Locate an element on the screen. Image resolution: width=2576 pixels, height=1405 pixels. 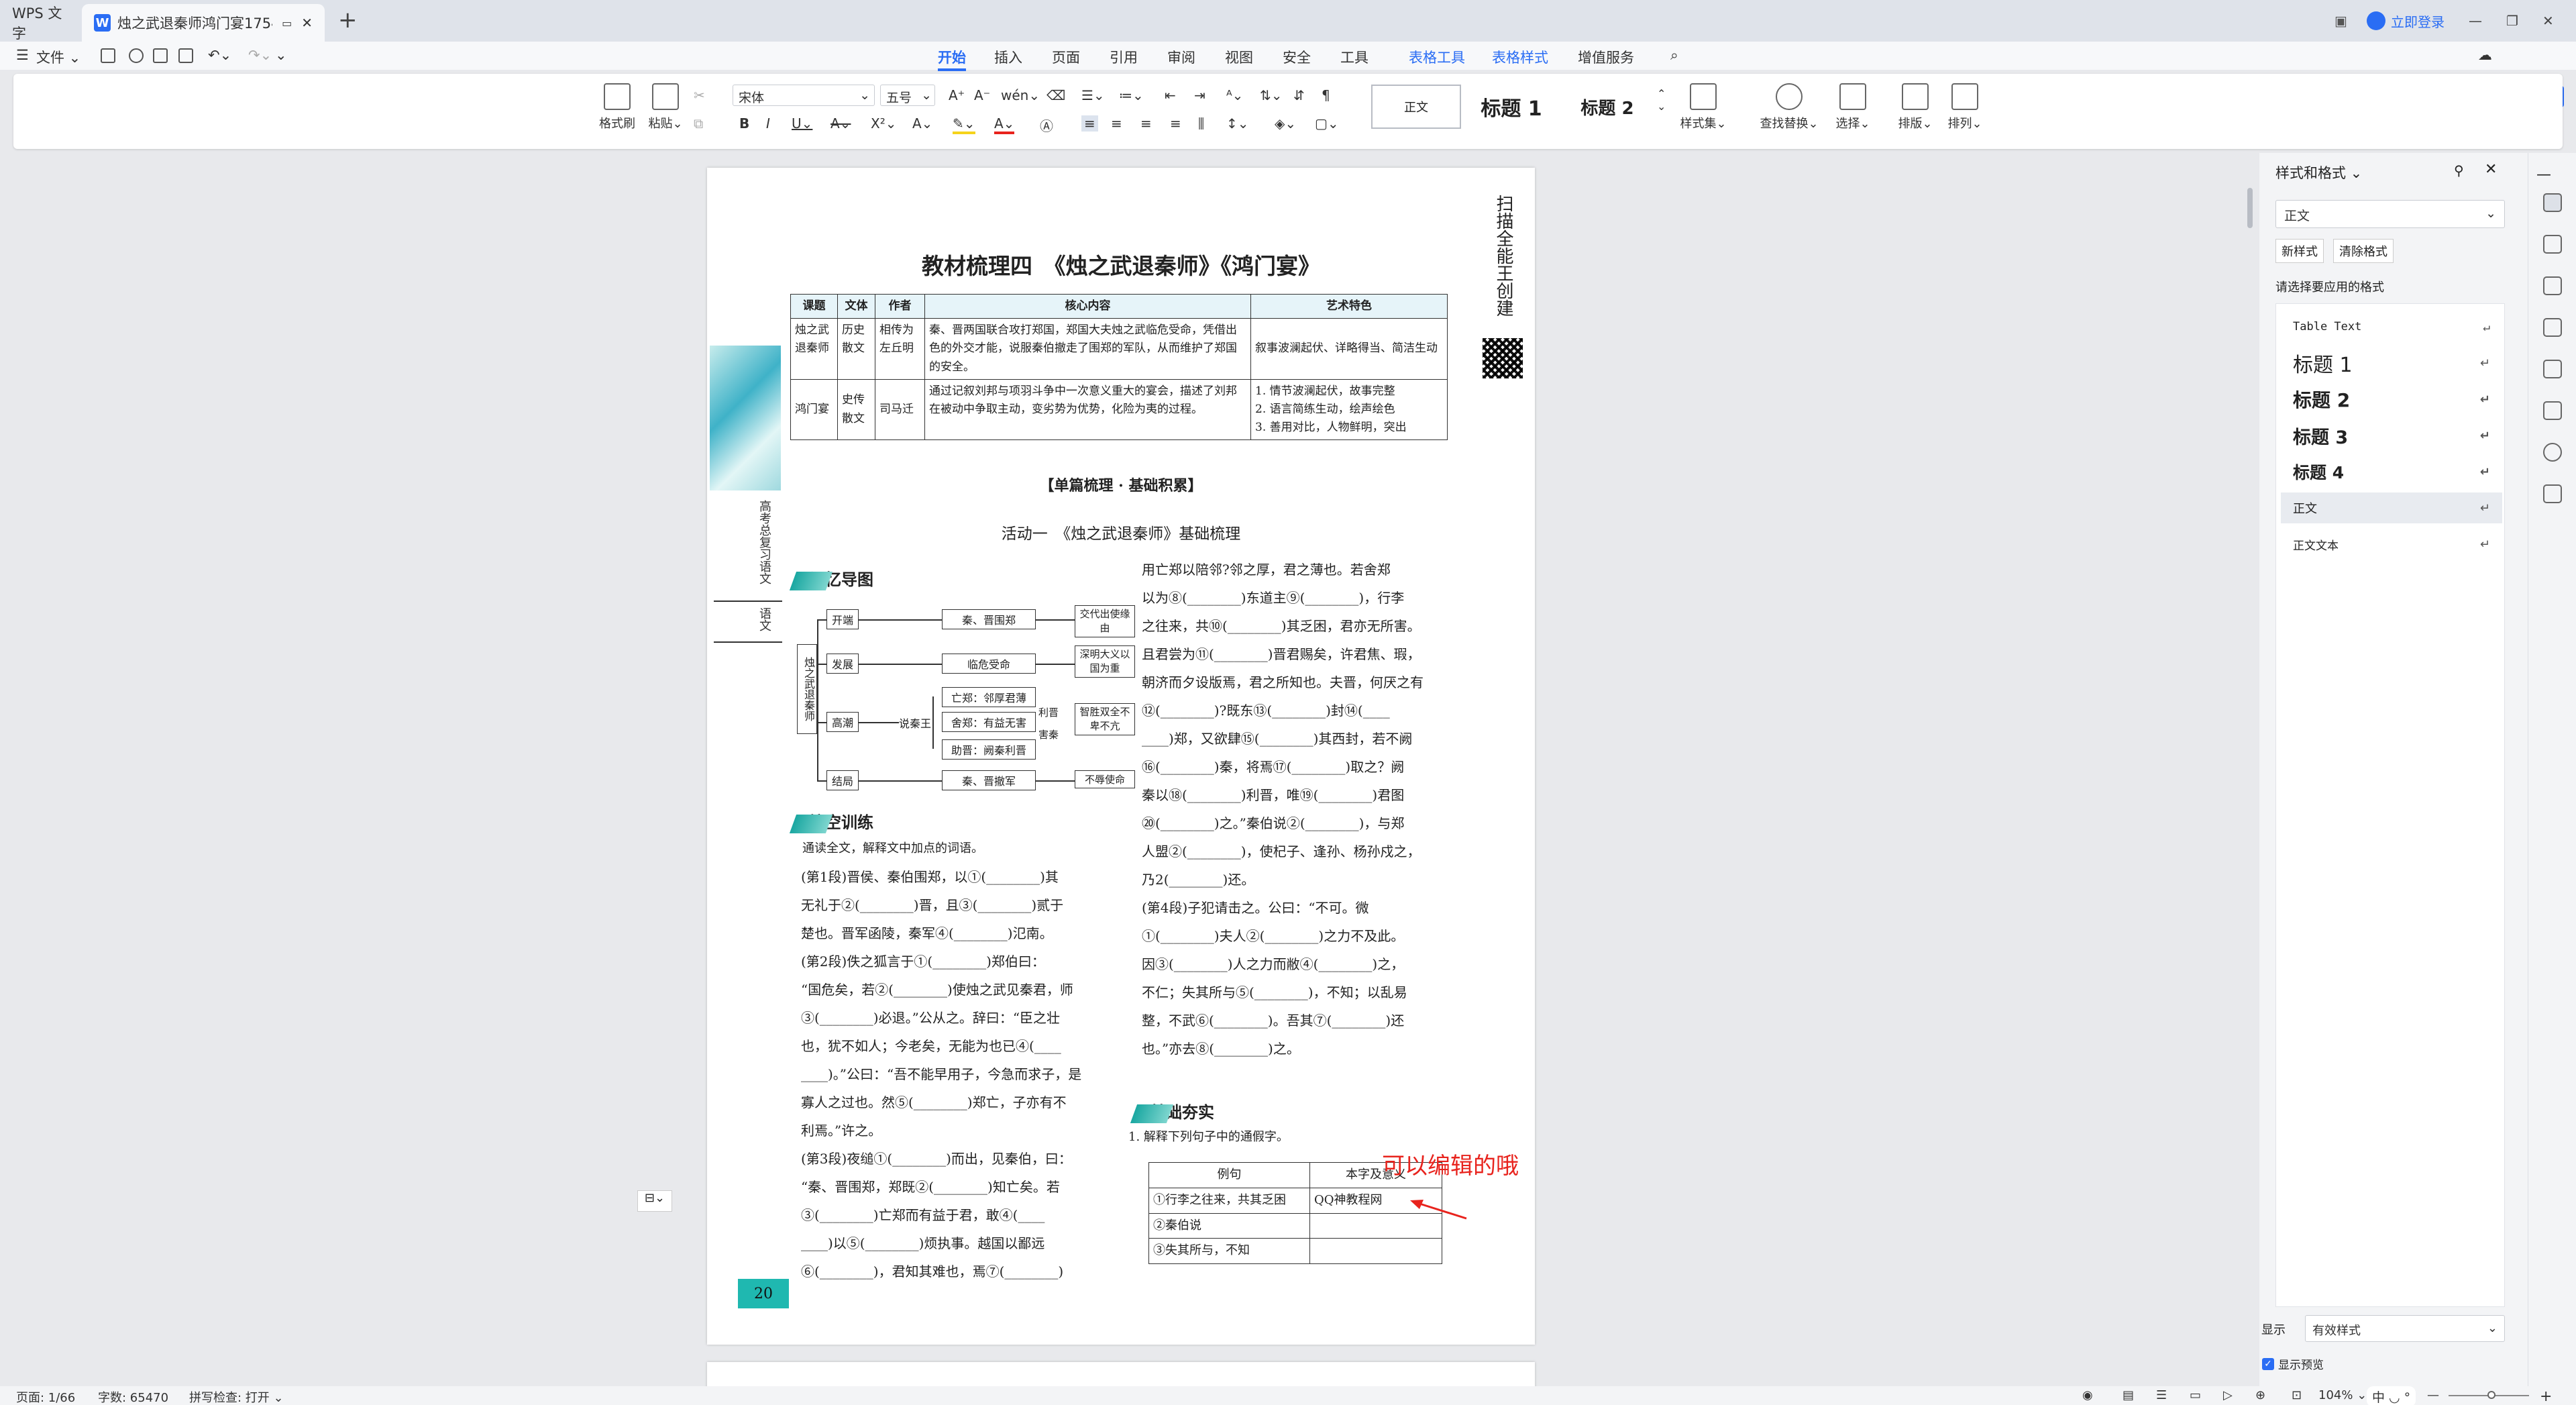
distribute-icon: ⫼ is located at coordinates (1201, 123).